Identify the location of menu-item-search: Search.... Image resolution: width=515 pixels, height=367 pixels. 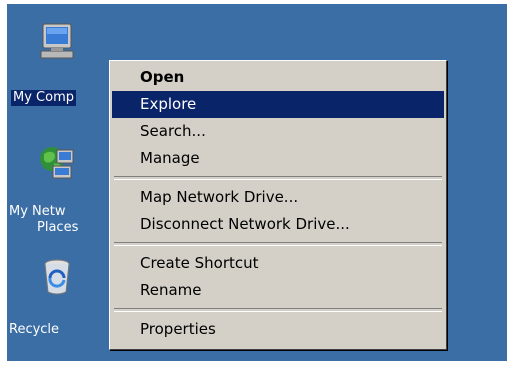
(278, 131).